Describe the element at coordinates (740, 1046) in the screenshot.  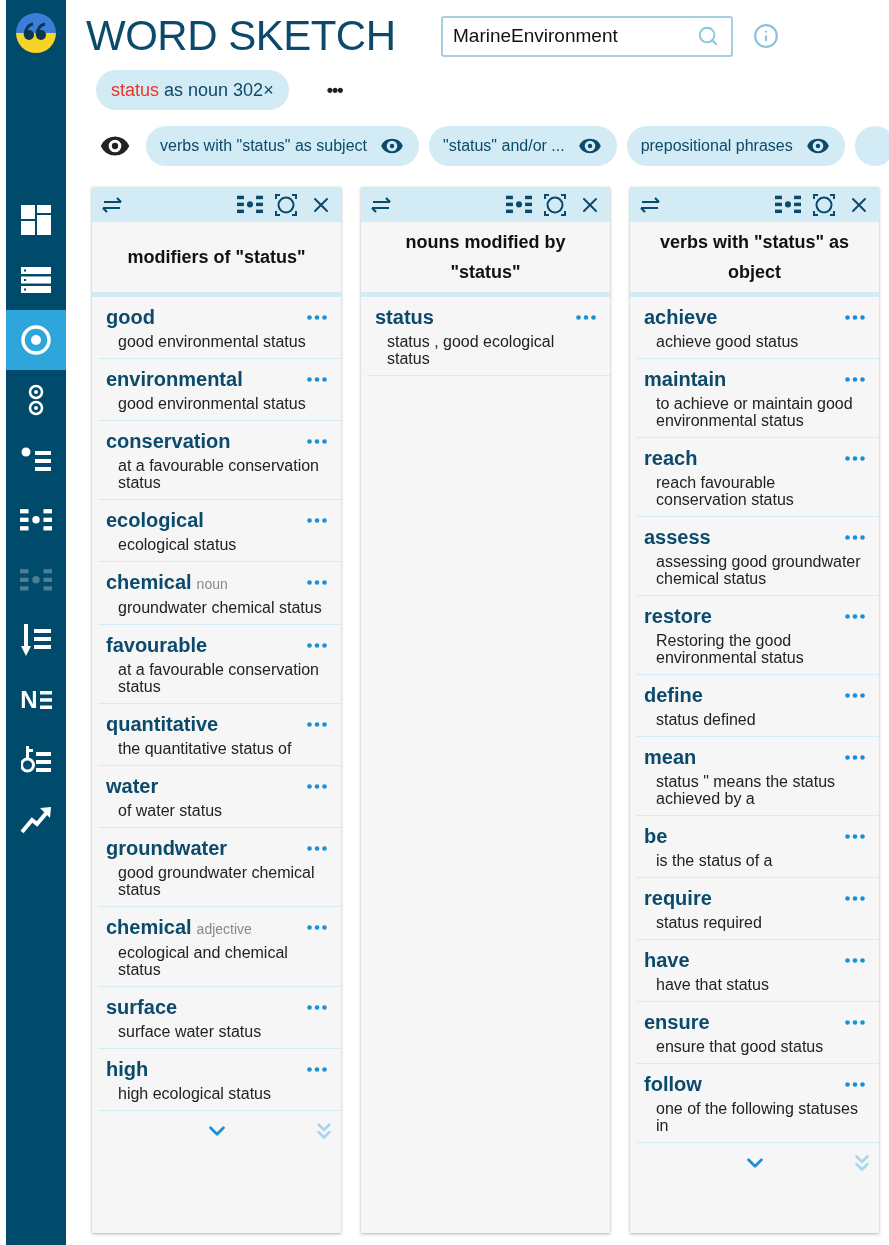
I see `example-text: ensure that good status` at that location.